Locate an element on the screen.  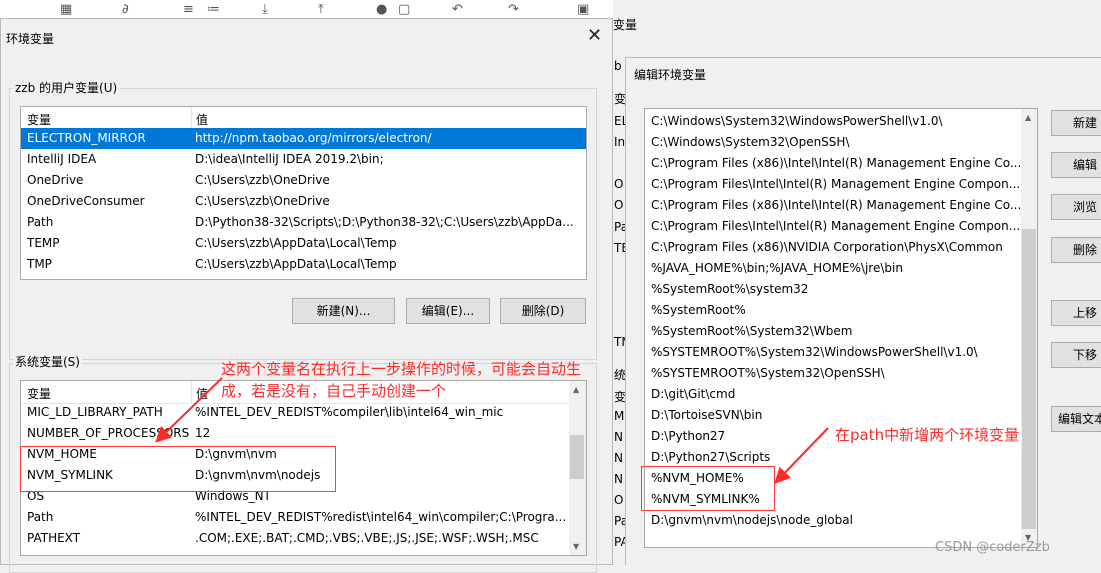
watermark: CSDN @coderZzb is located at coordinates (992, 547).